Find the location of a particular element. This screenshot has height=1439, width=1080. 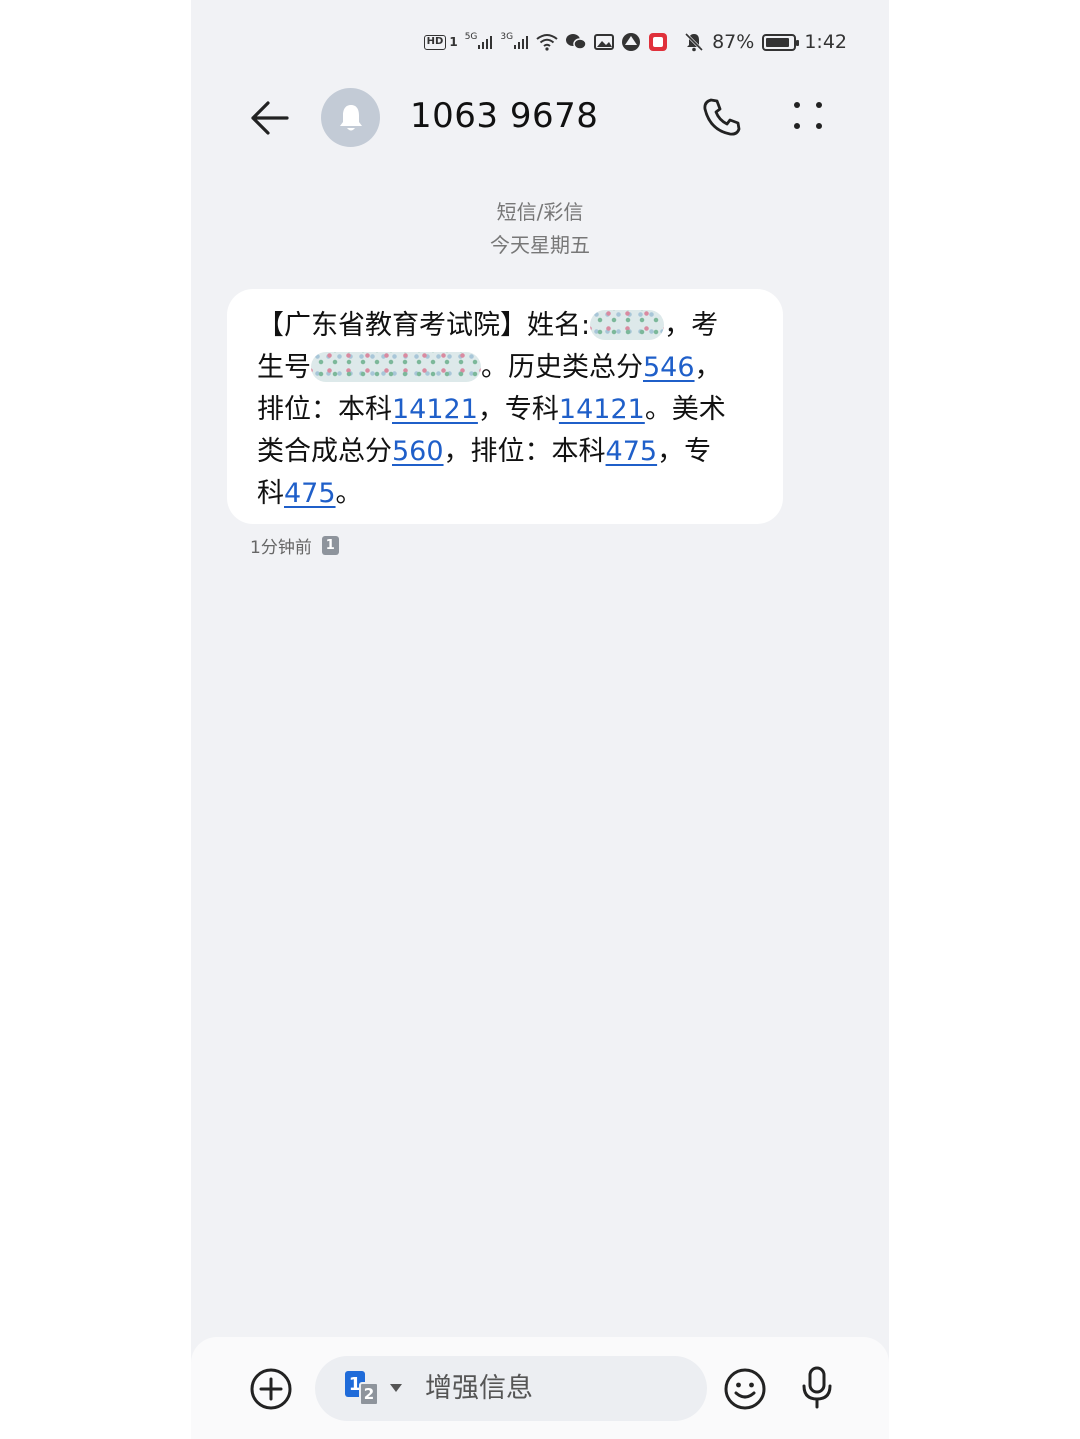

call-button is located at coordinates (722, 117).